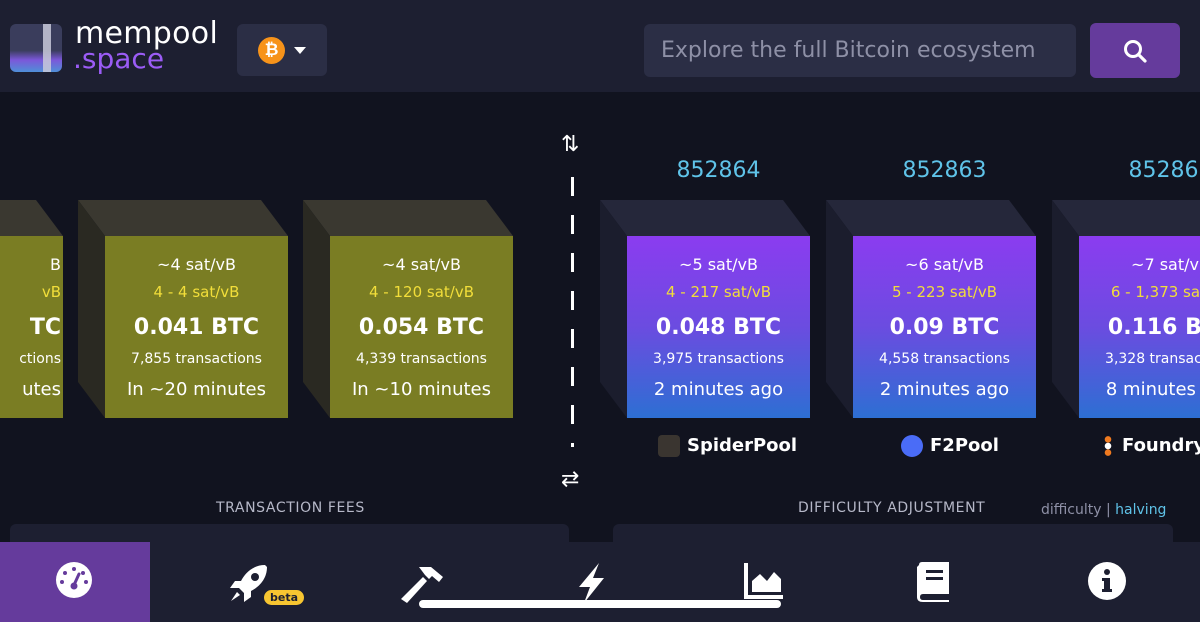 This screenshot has height=622, width=1200. Describe the element at coordinates (1161, 445) in the screenshot. I see `pool-name: Foundry` at that location.